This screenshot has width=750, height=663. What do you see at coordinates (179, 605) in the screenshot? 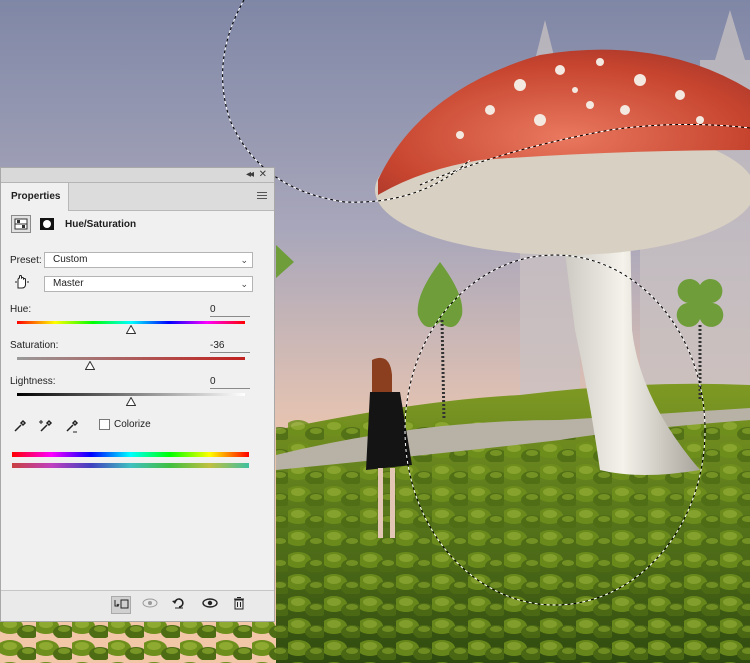
I see `reset-icon` at bounding box center [179, 605].